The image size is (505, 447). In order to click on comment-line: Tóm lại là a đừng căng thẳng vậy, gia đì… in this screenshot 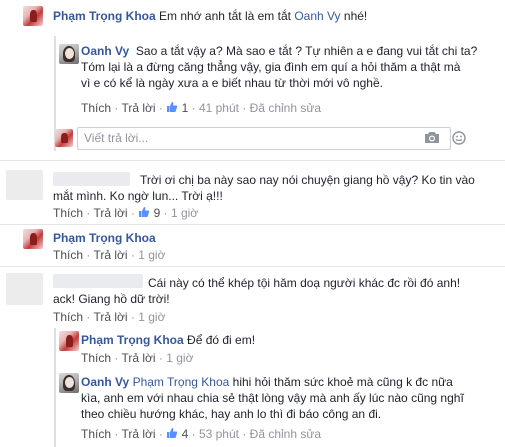, I will do `click(271, 67)`.